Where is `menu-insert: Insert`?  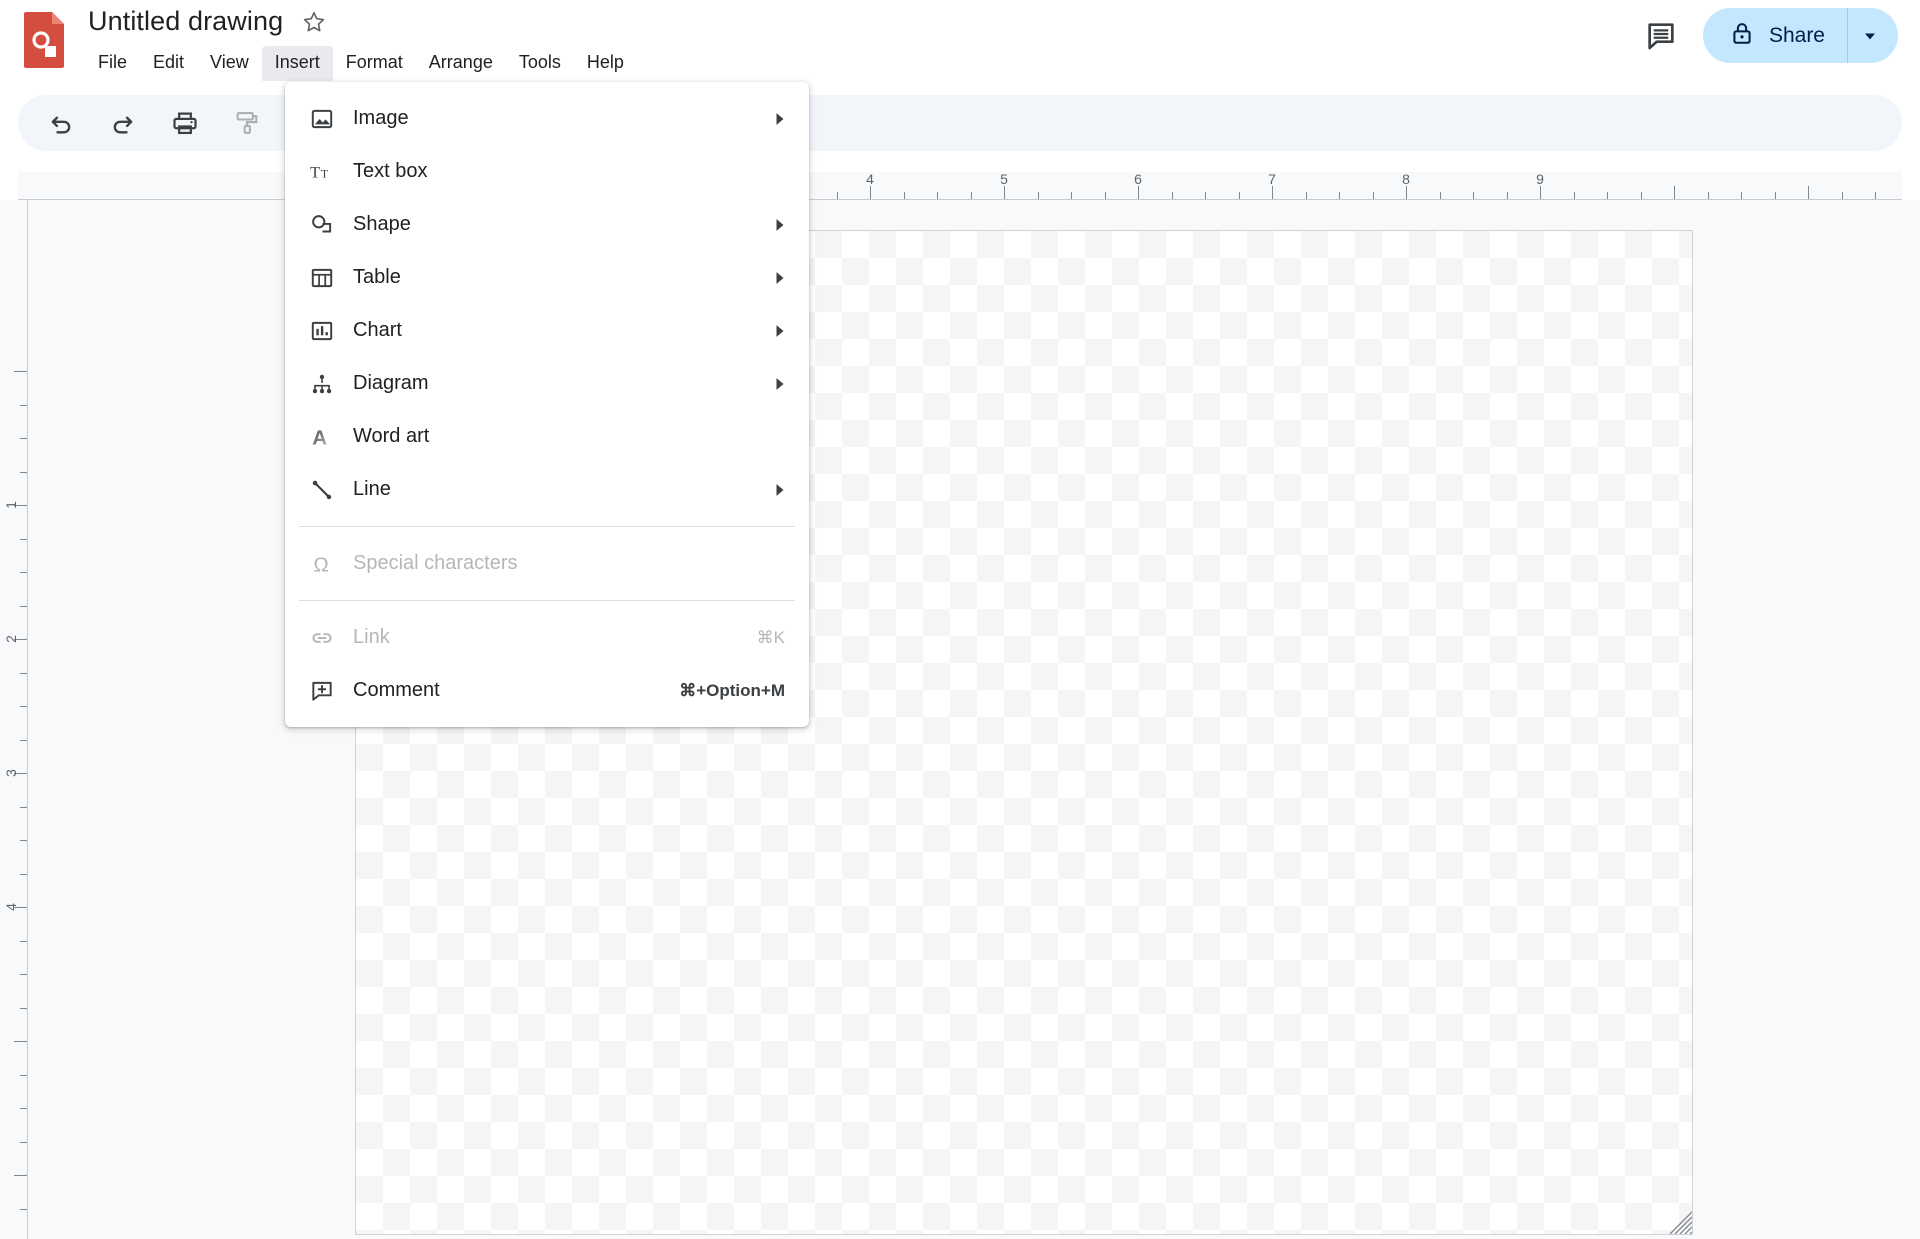 menu-insert: Insert is located at coordinates (297, 63).